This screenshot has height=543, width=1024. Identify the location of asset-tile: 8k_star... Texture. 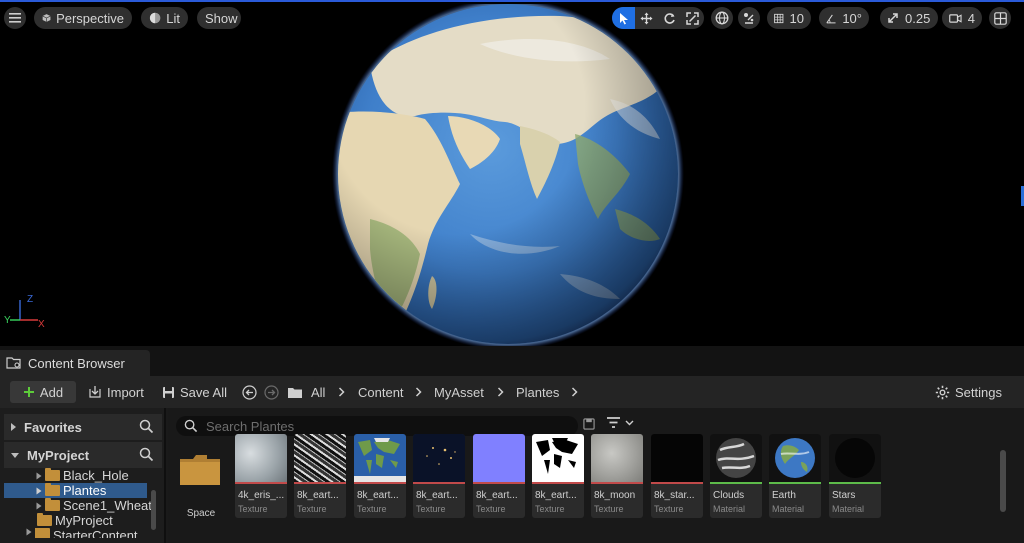
(677, 476).